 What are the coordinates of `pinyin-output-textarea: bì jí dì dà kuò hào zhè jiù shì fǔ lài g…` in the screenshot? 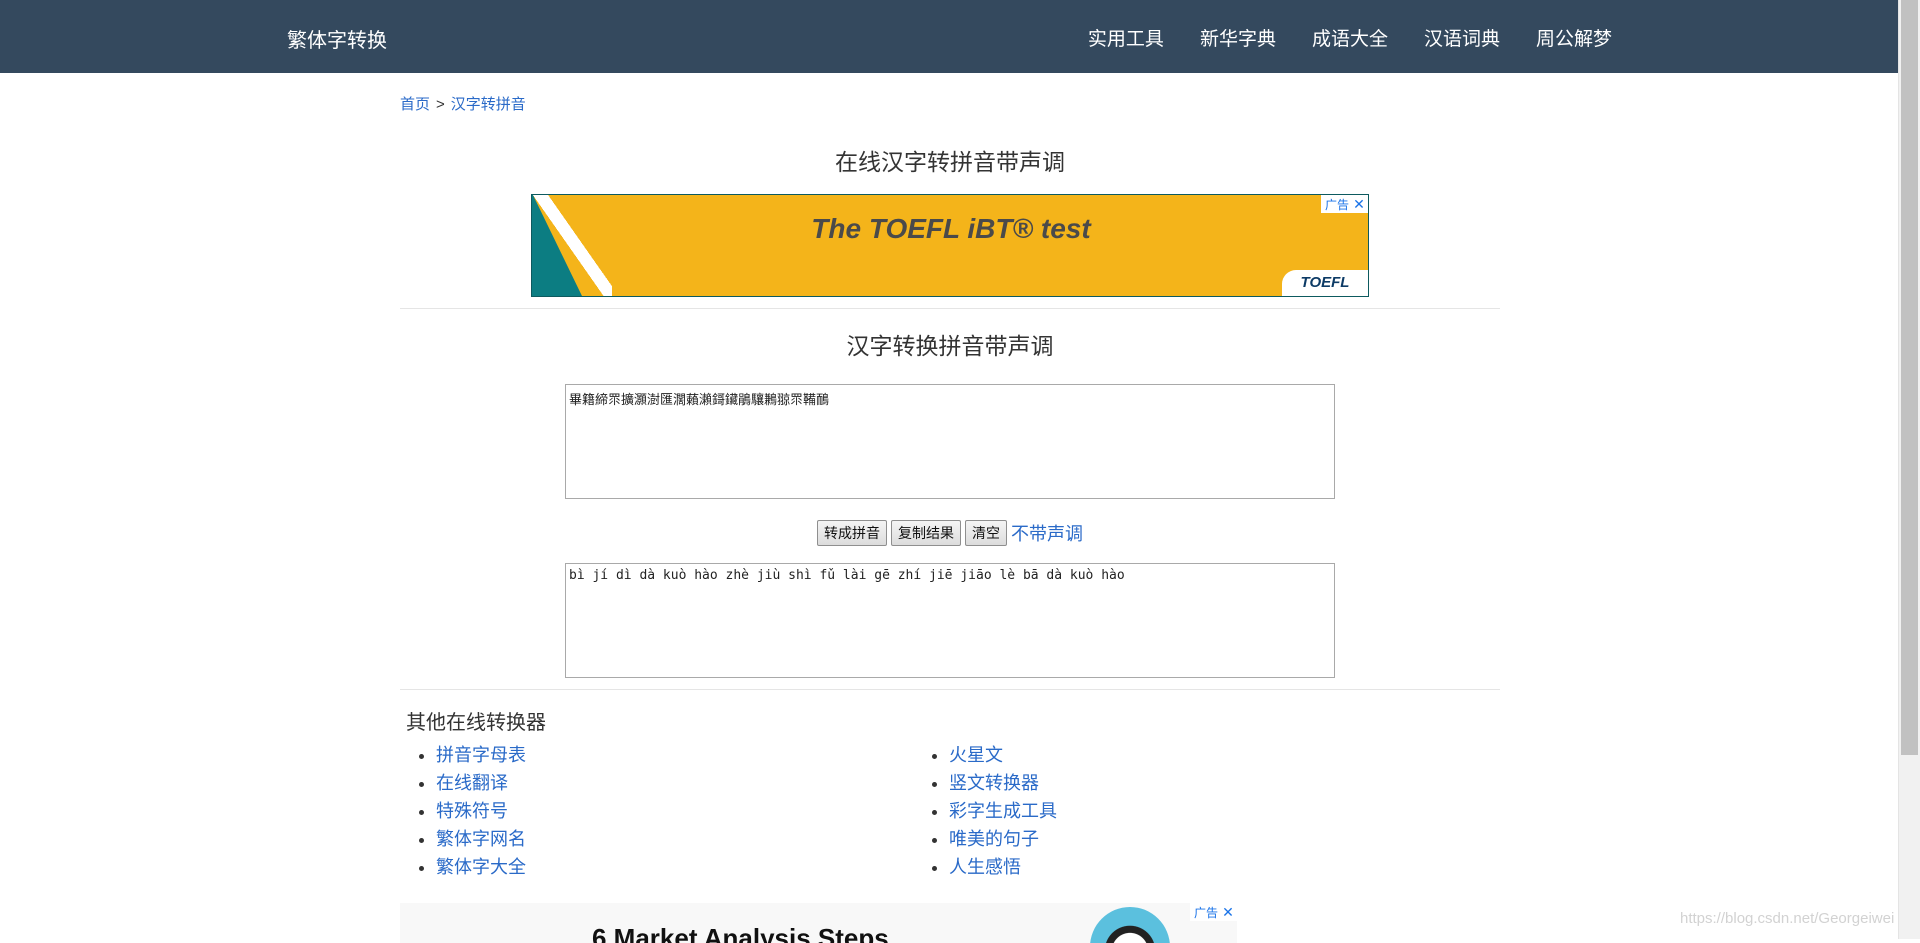 It's located at (950, 620).